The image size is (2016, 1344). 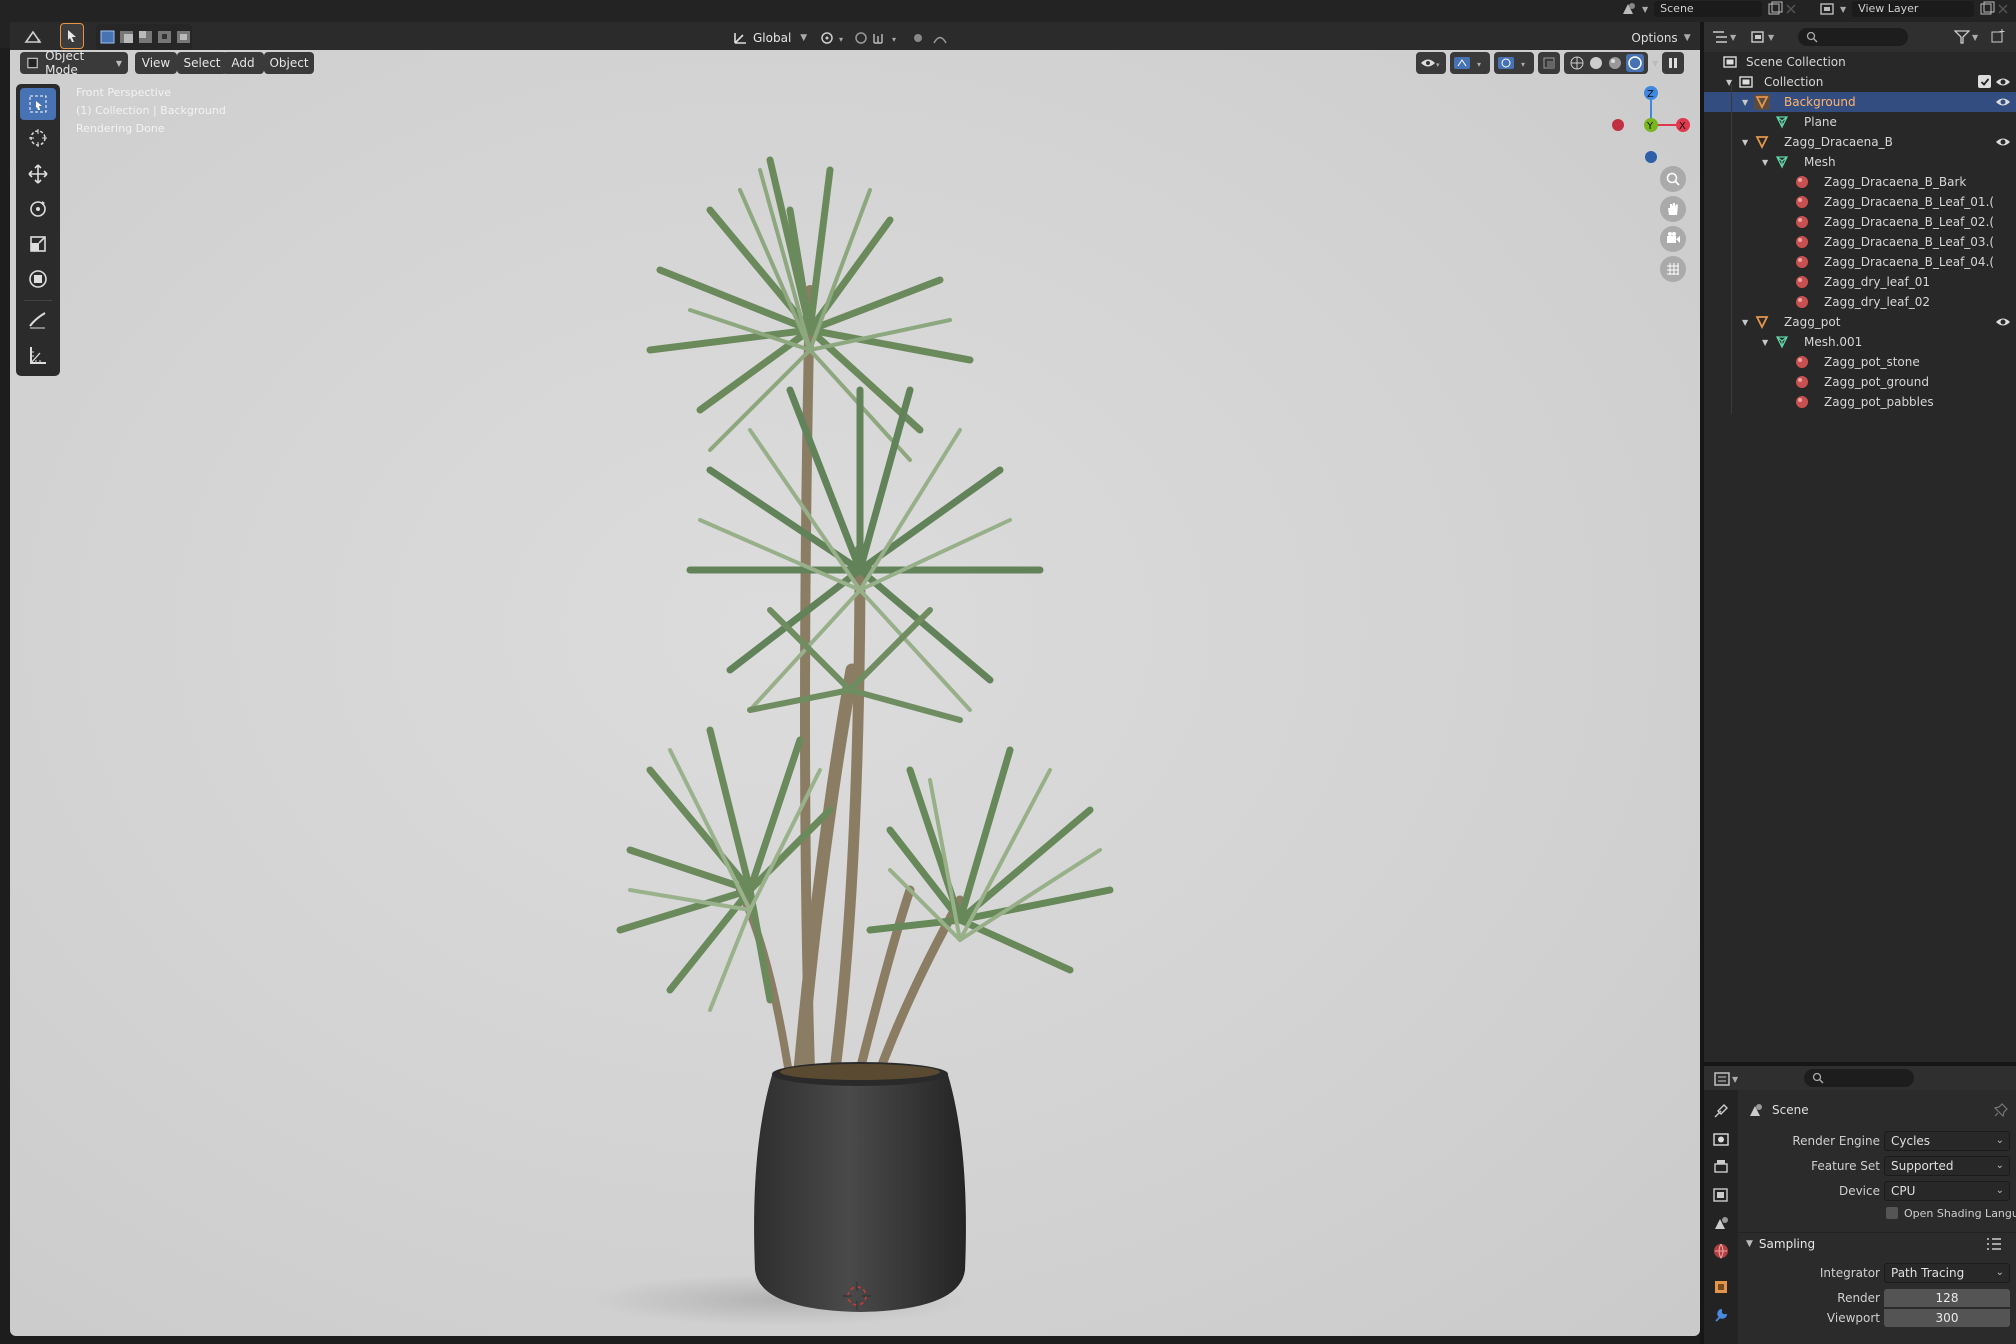 I want to click on object-icon, so click(x=1762, y=322).